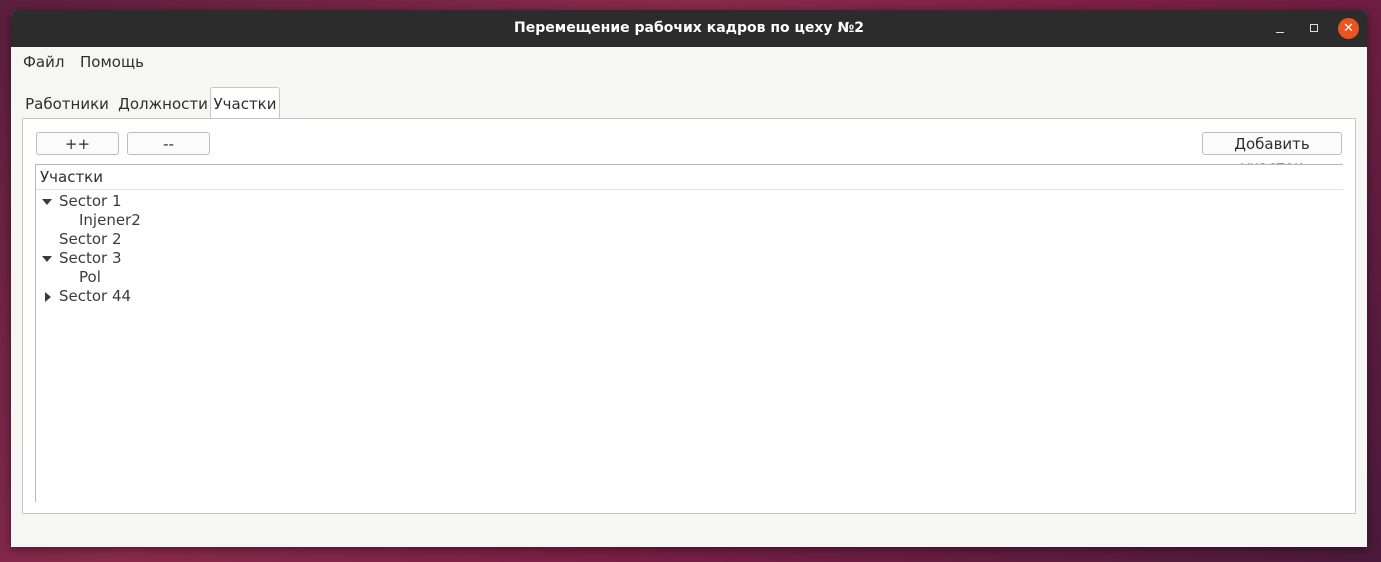 This screenshot has width=1381, height=562. I want to click on tree-item-injener2: Injener2, so click(229, 220).